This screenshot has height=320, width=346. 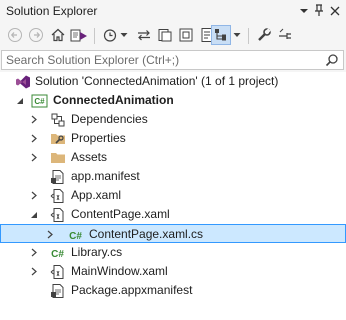 What do you see at coordinates (173, 214) in the screenshot?
I see `tree-row-contentpage-xaml: ContentPage.xaml` at bounding box center [173, 214].